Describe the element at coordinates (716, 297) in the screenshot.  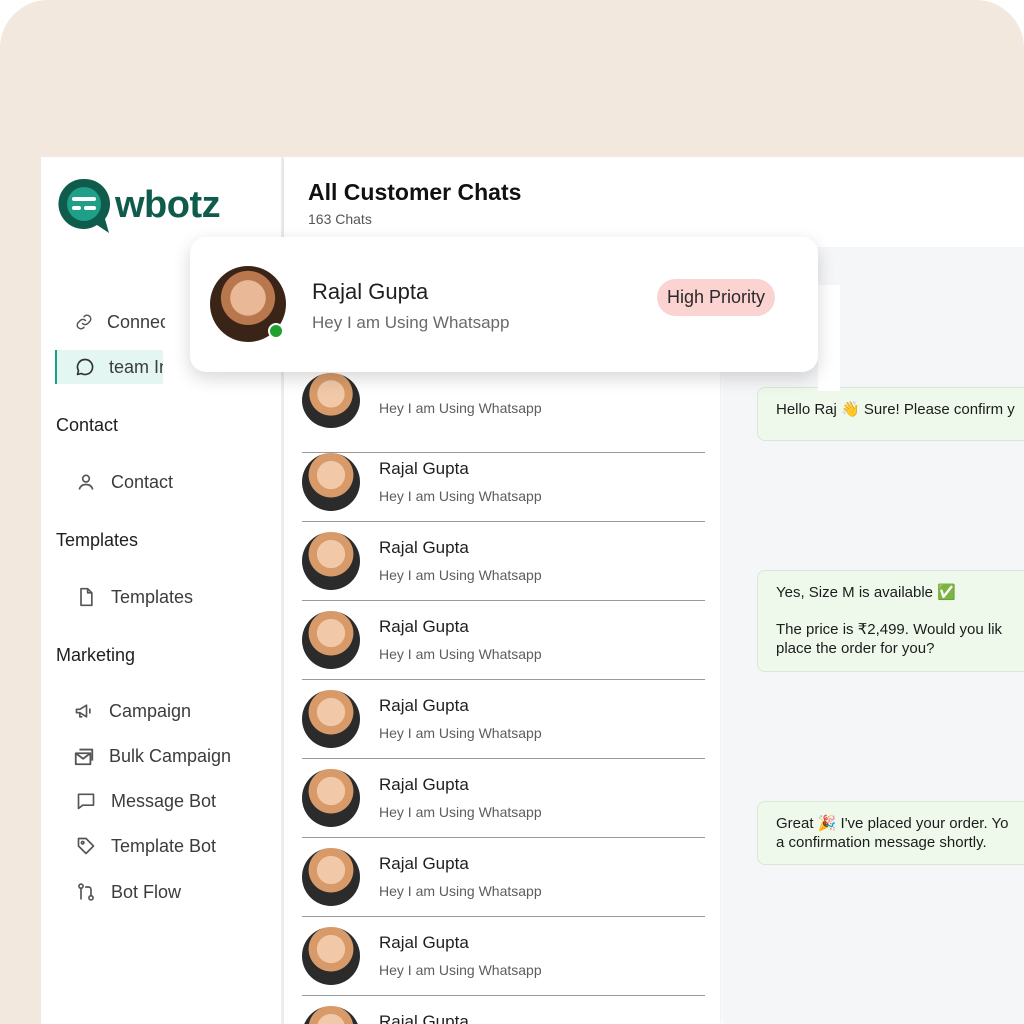
I see `priority-badge: High Priority` at that location.